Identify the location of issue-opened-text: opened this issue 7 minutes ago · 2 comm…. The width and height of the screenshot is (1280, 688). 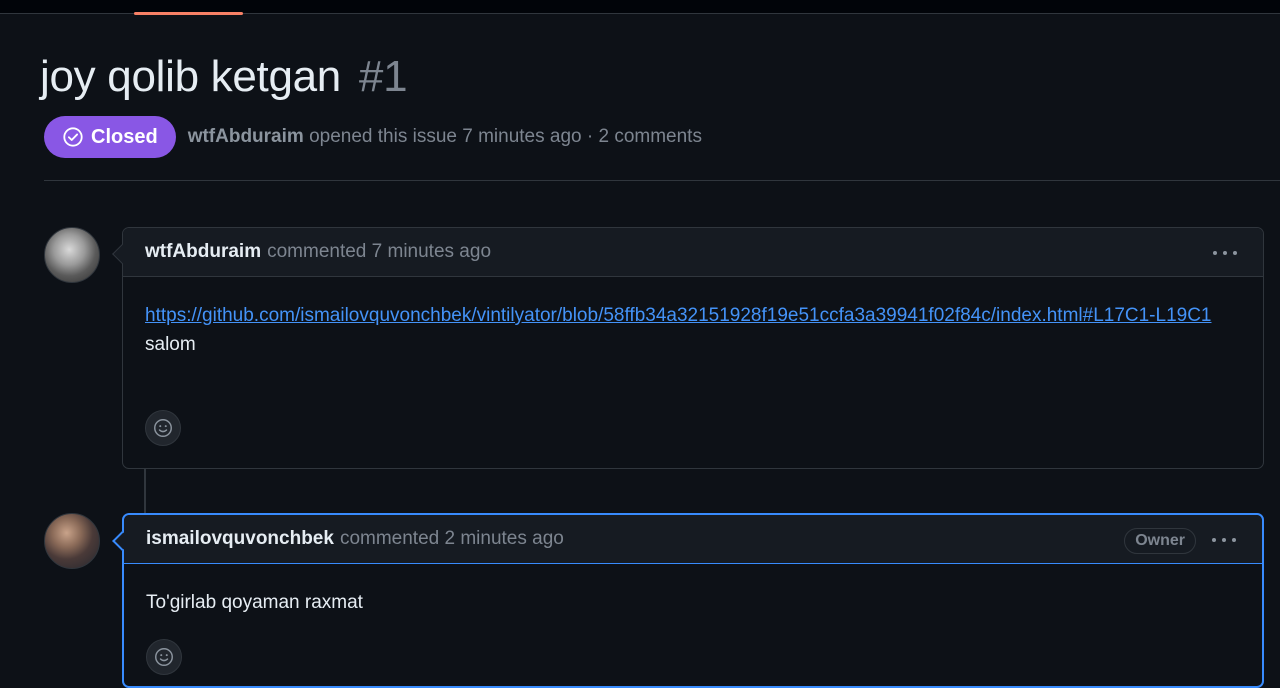
(505, 136).